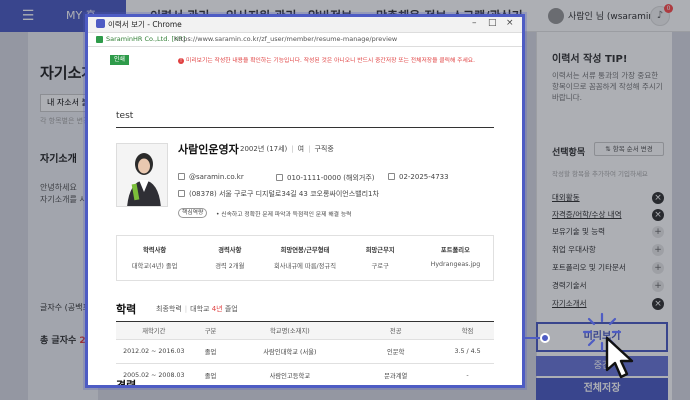 Image resolution: width=690 pixels, height=400 pixels. Describe the element at coordinates (290, 351) in the screenshot. I see `table-cell: 사람인대학교 (서울)` at that location.